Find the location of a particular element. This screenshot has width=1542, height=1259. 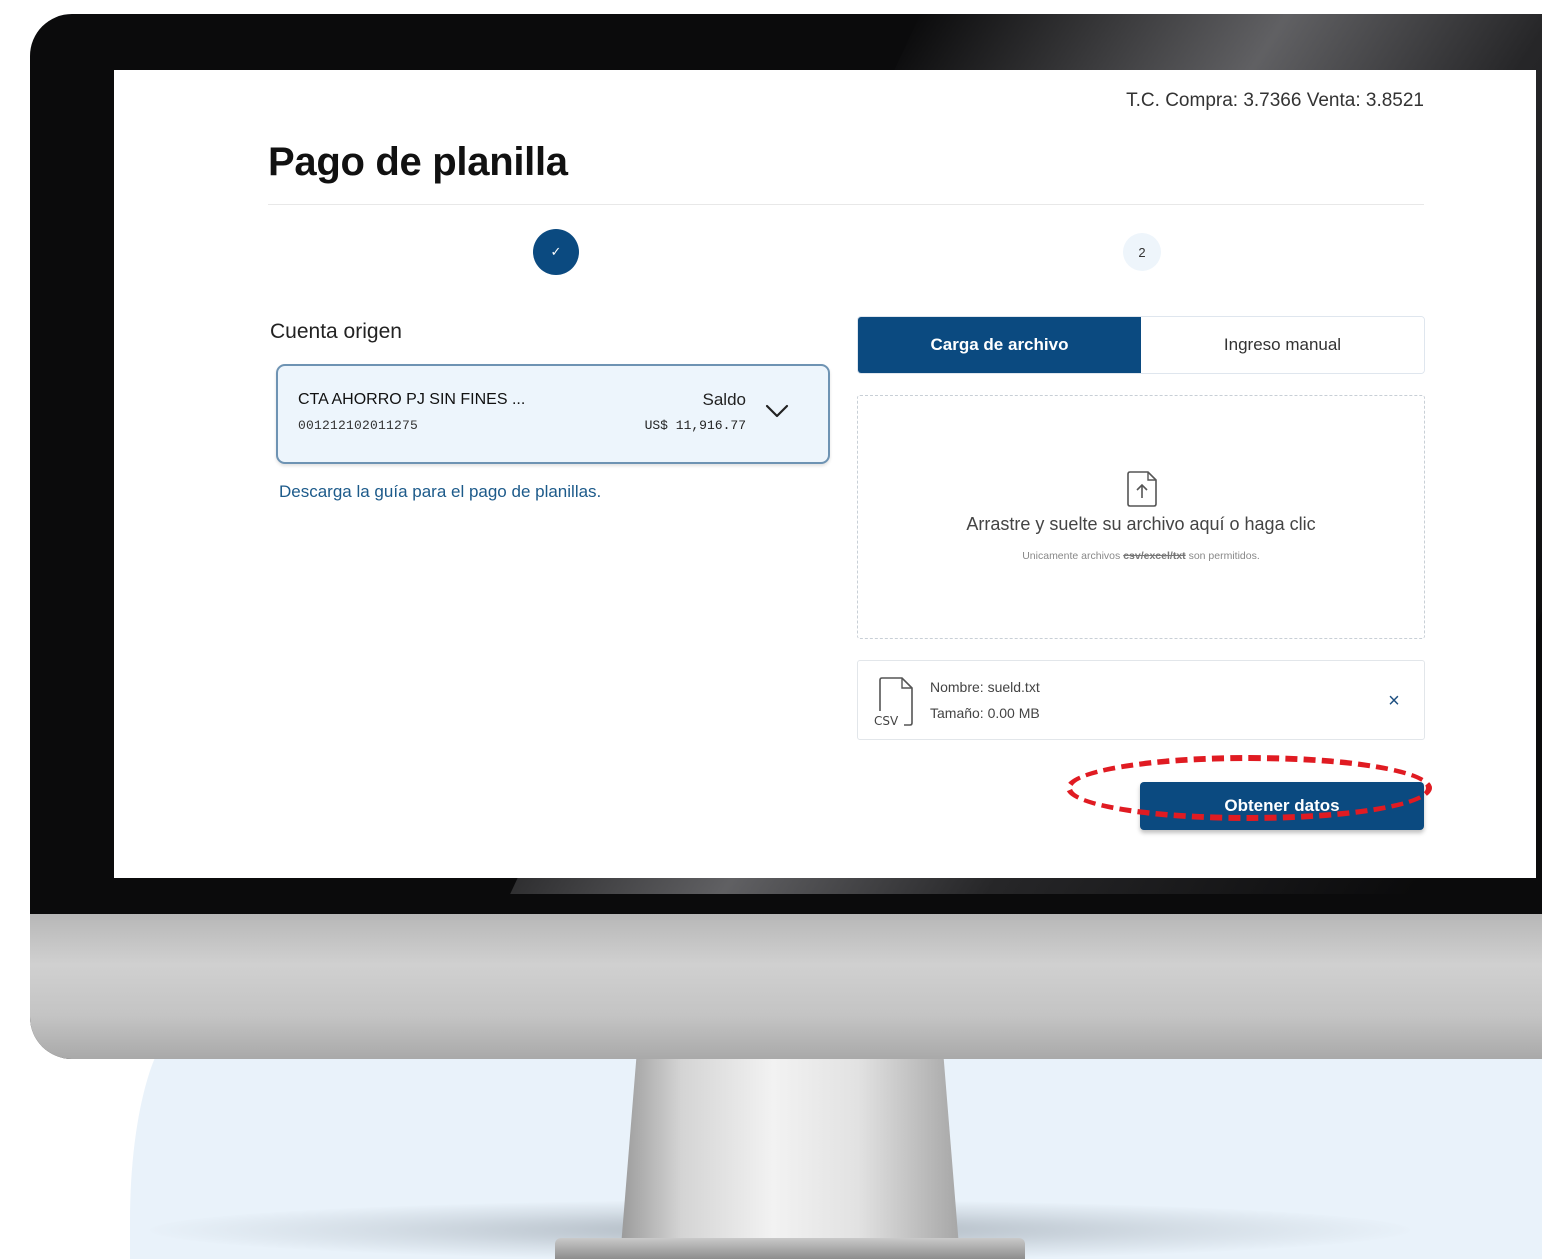

step-number: 2 is located at coordinates (1142, 252).